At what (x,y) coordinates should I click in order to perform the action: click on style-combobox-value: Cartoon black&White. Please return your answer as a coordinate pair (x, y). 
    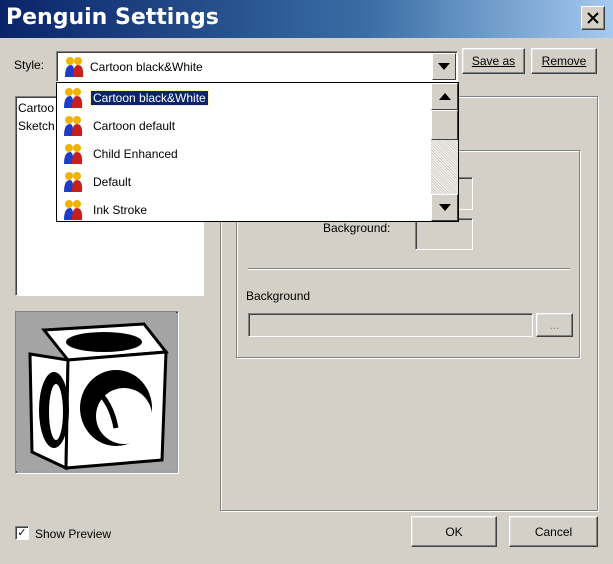
    Looking at the image, I should click on (146, 67).